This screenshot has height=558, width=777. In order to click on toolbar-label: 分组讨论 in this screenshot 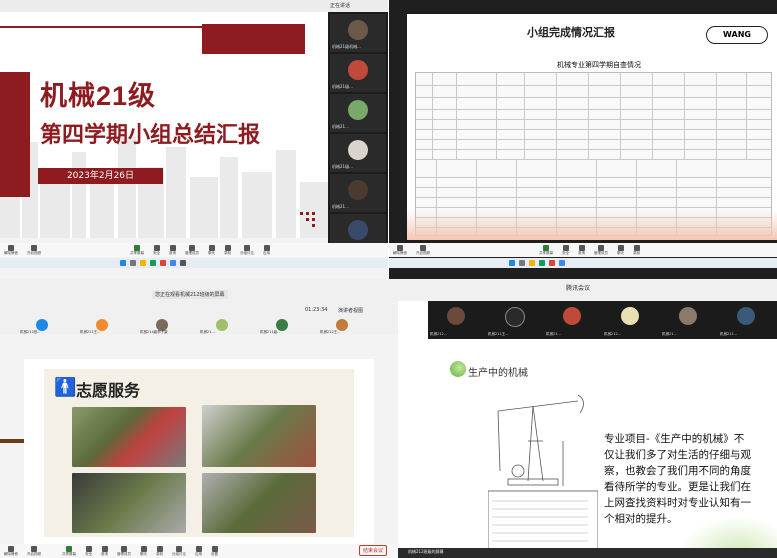, I will do `click(247, 252)`.